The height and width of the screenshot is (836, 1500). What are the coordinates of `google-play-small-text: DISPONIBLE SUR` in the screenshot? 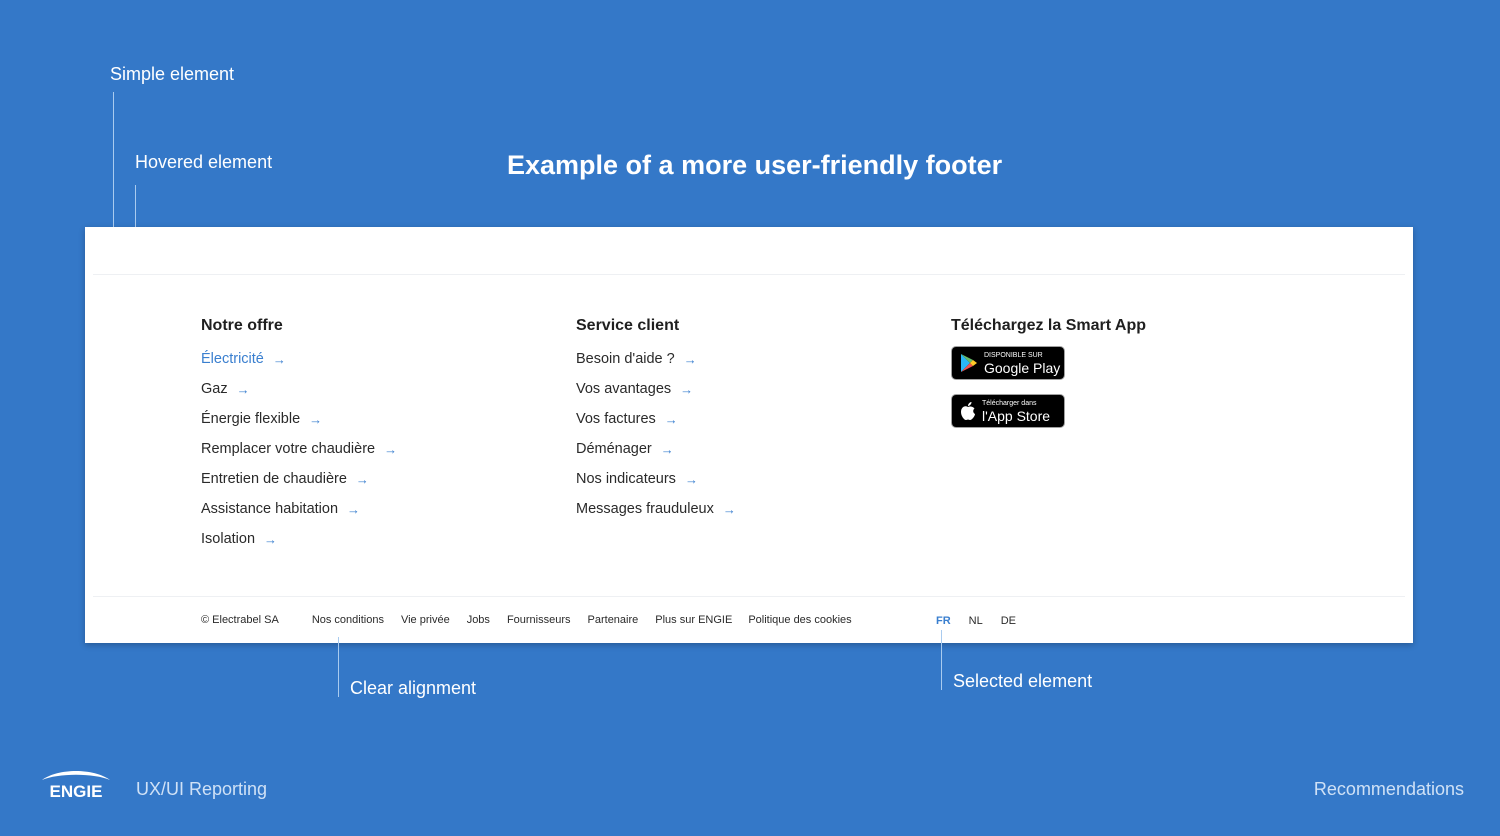 It's located at (1013, 355).